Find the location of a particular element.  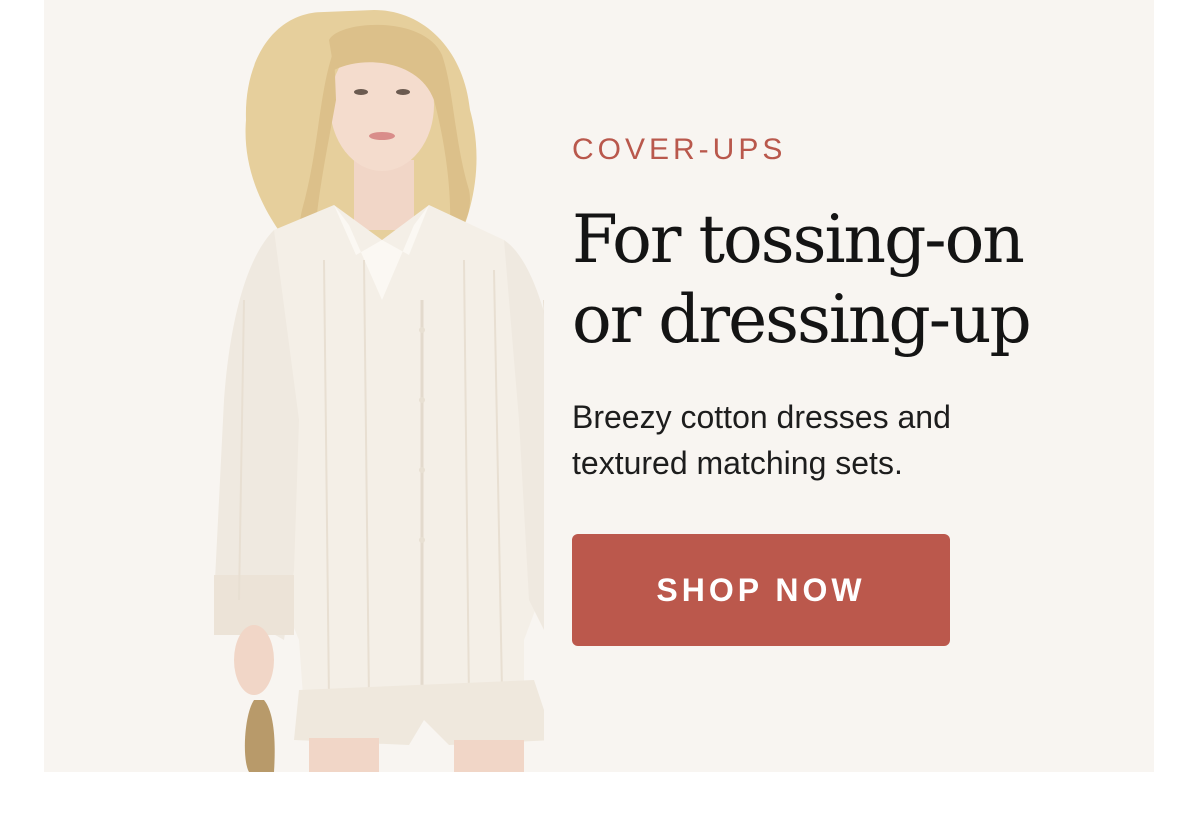

category-eyebrow: COVER-UPS is located at coordinates (679, 149).